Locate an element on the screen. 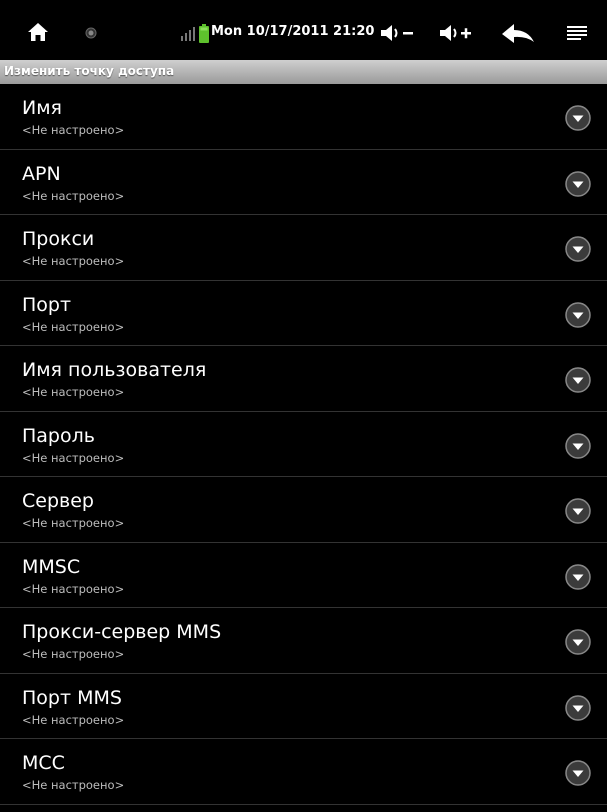 This screenshot has width=607, height=812. list-item: Сервер <Не настроено> is located at coordinates (303, 510).